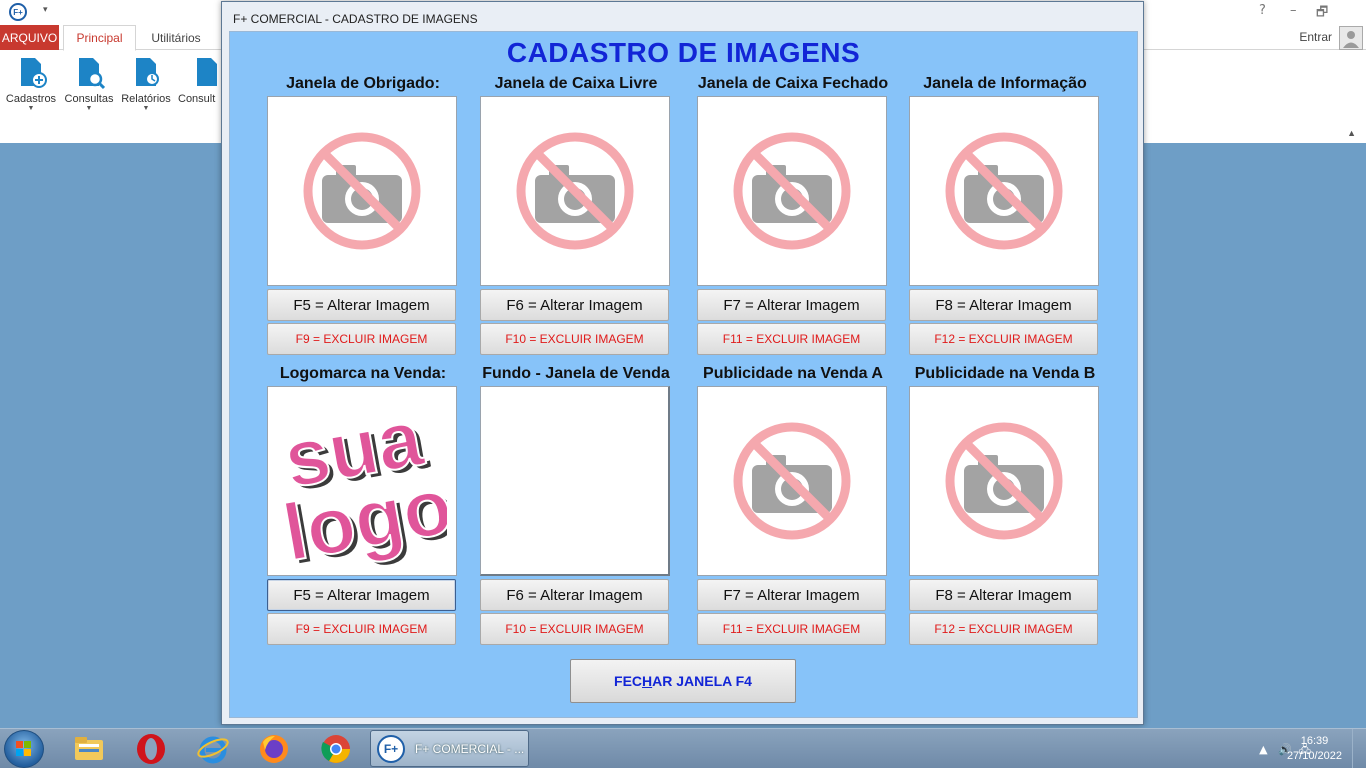  I want to click on close-label-part: FEC, so click(628, 681).